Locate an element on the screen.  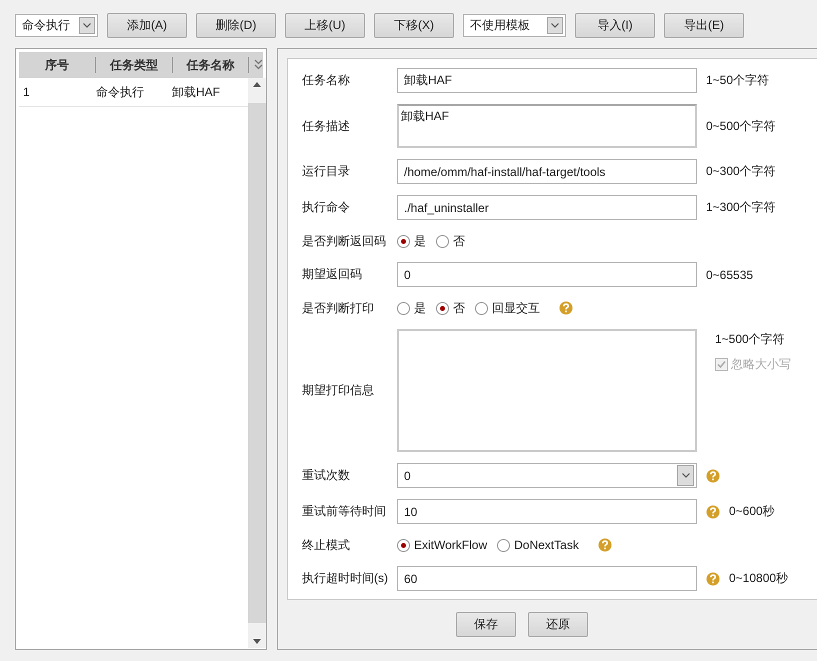
field-label: 期望返回码 is located at coordinates (332, 274).